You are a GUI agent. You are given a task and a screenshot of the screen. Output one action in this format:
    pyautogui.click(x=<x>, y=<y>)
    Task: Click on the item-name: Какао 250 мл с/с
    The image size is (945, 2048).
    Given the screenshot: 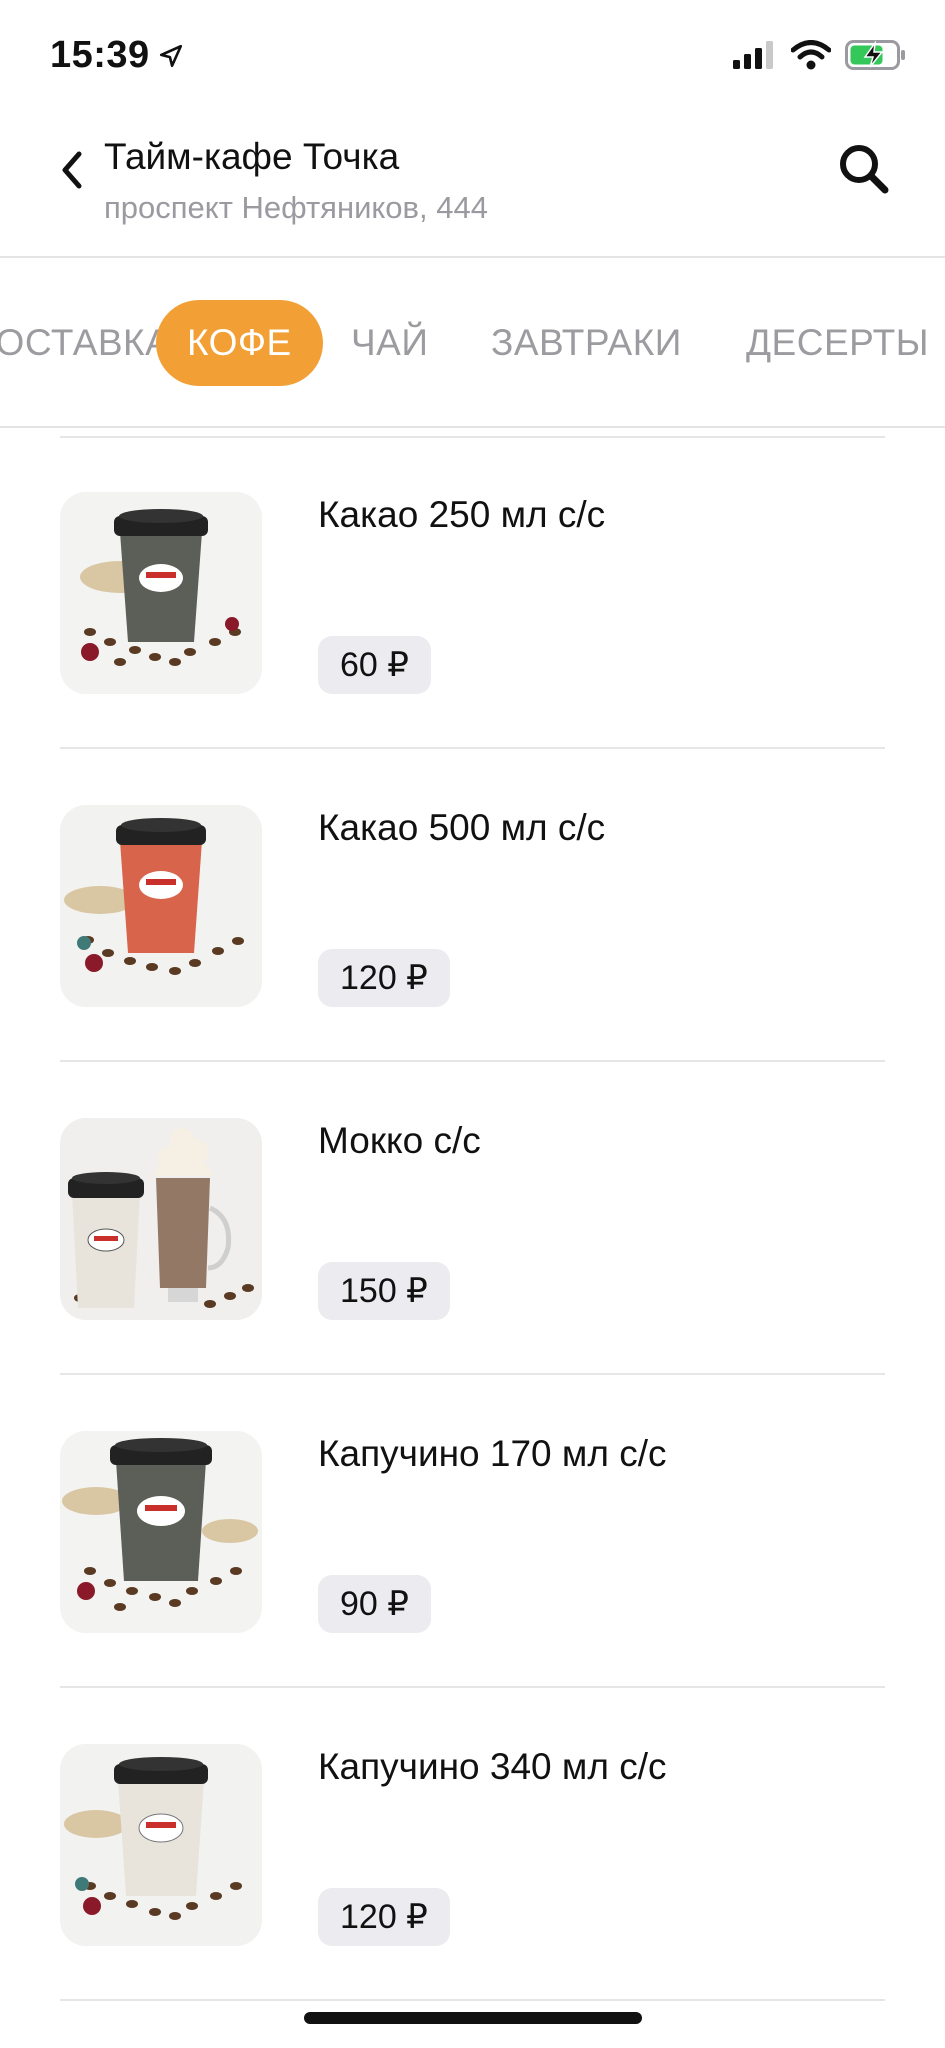 What is the action you would take?
    pyautogui.click(x=462, y=514)
    